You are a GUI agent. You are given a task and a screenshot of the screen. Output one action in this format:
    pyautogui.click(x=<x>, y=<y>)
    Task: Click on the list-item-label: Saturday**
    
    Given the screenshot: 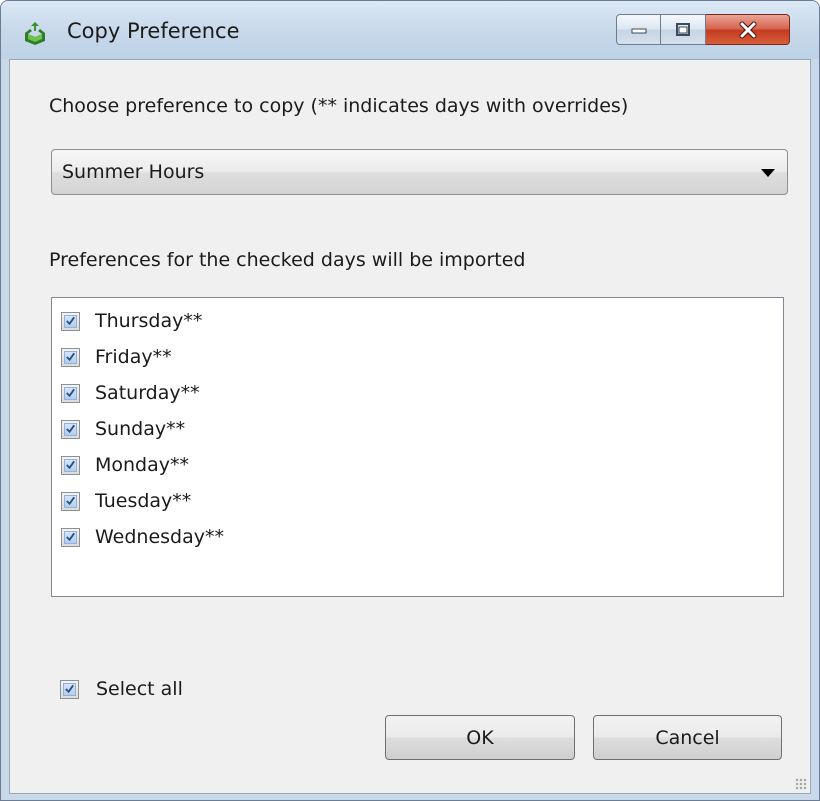 What is the action you would take?
    pyautogui.click(x=147, y=393)
    